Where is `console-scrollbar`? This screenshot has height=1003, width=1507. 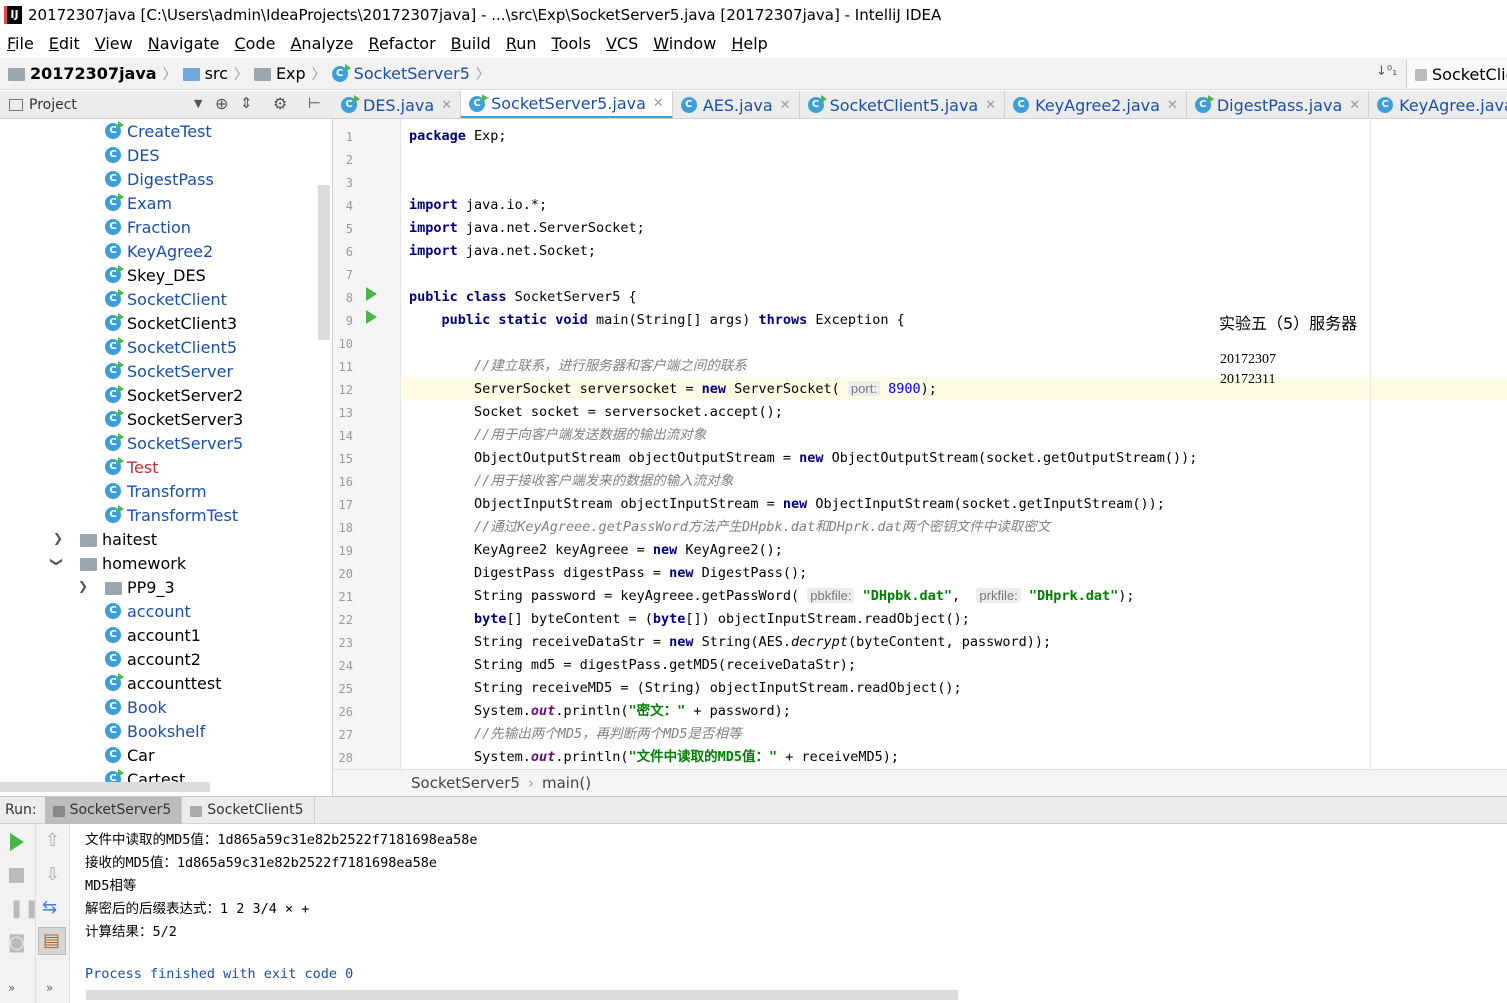 console-scrollbar is located at coordinates (522, 995).